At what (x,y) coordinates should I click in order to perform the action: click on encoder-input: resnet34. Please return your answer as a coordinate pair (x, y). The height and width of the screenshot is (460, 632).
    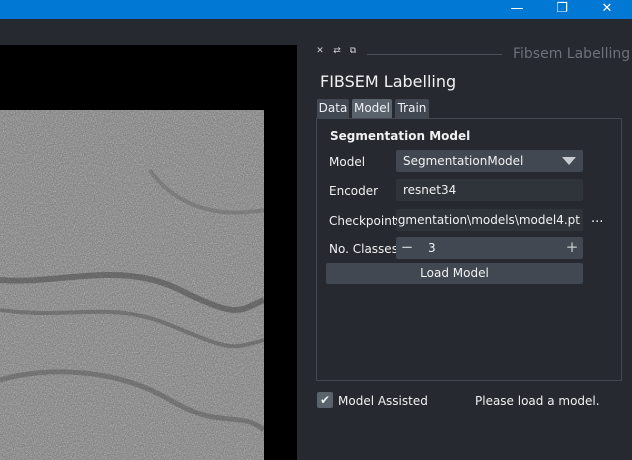
    Looking at the image, I should click on (489, 190).